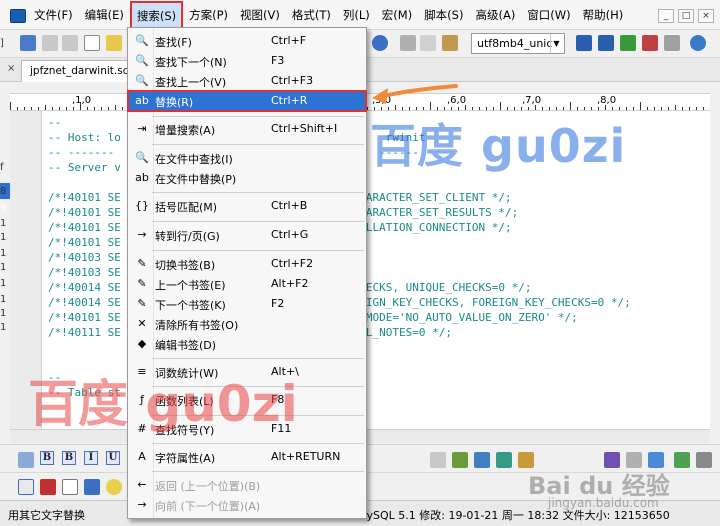 The image size is (720, 526). What do you see at coordinates (53, 15) in the screenshot?
I see `menu-file: 文件(F)` at bounding box center [53, 15].